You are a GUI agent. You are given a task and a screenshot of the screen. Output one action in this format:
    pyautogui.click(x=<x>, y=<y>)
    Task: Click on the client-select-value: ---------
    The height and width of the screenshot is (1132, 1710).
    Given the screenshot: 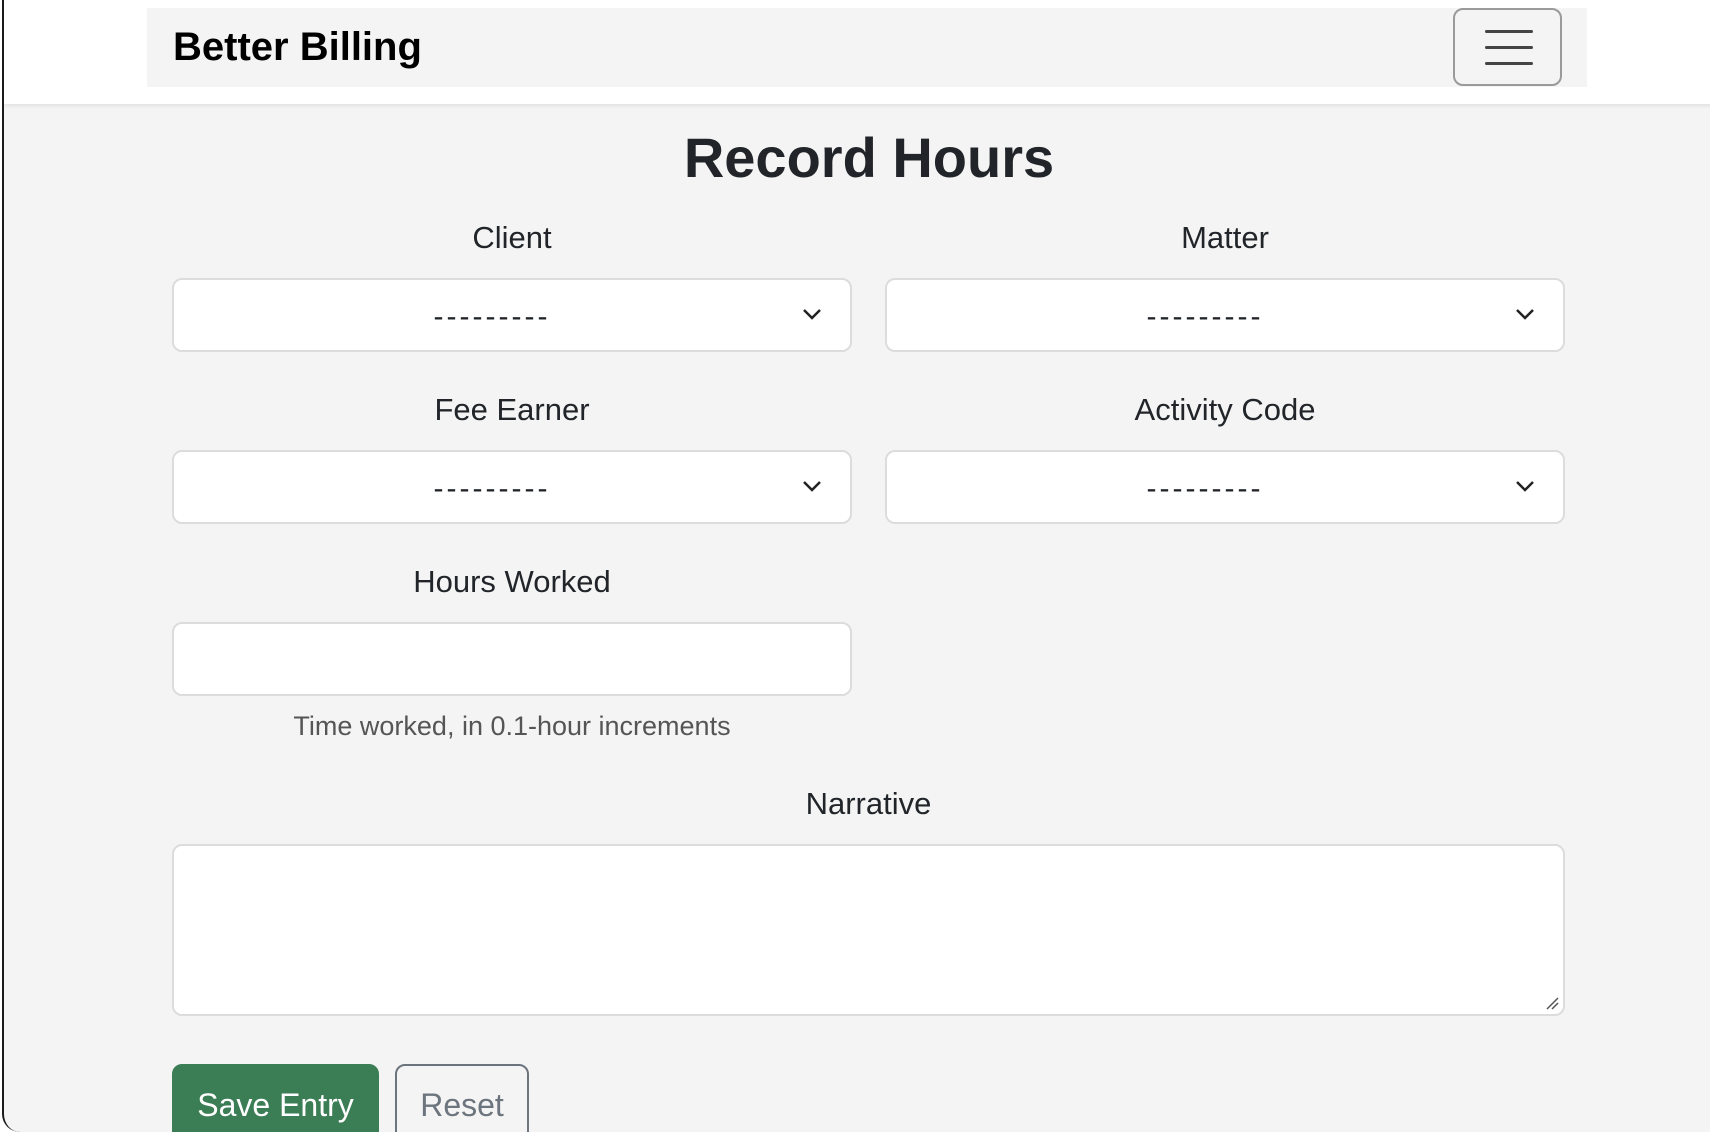 What is the action you would take?
    pyautogui.click(x=492, y=316)
    